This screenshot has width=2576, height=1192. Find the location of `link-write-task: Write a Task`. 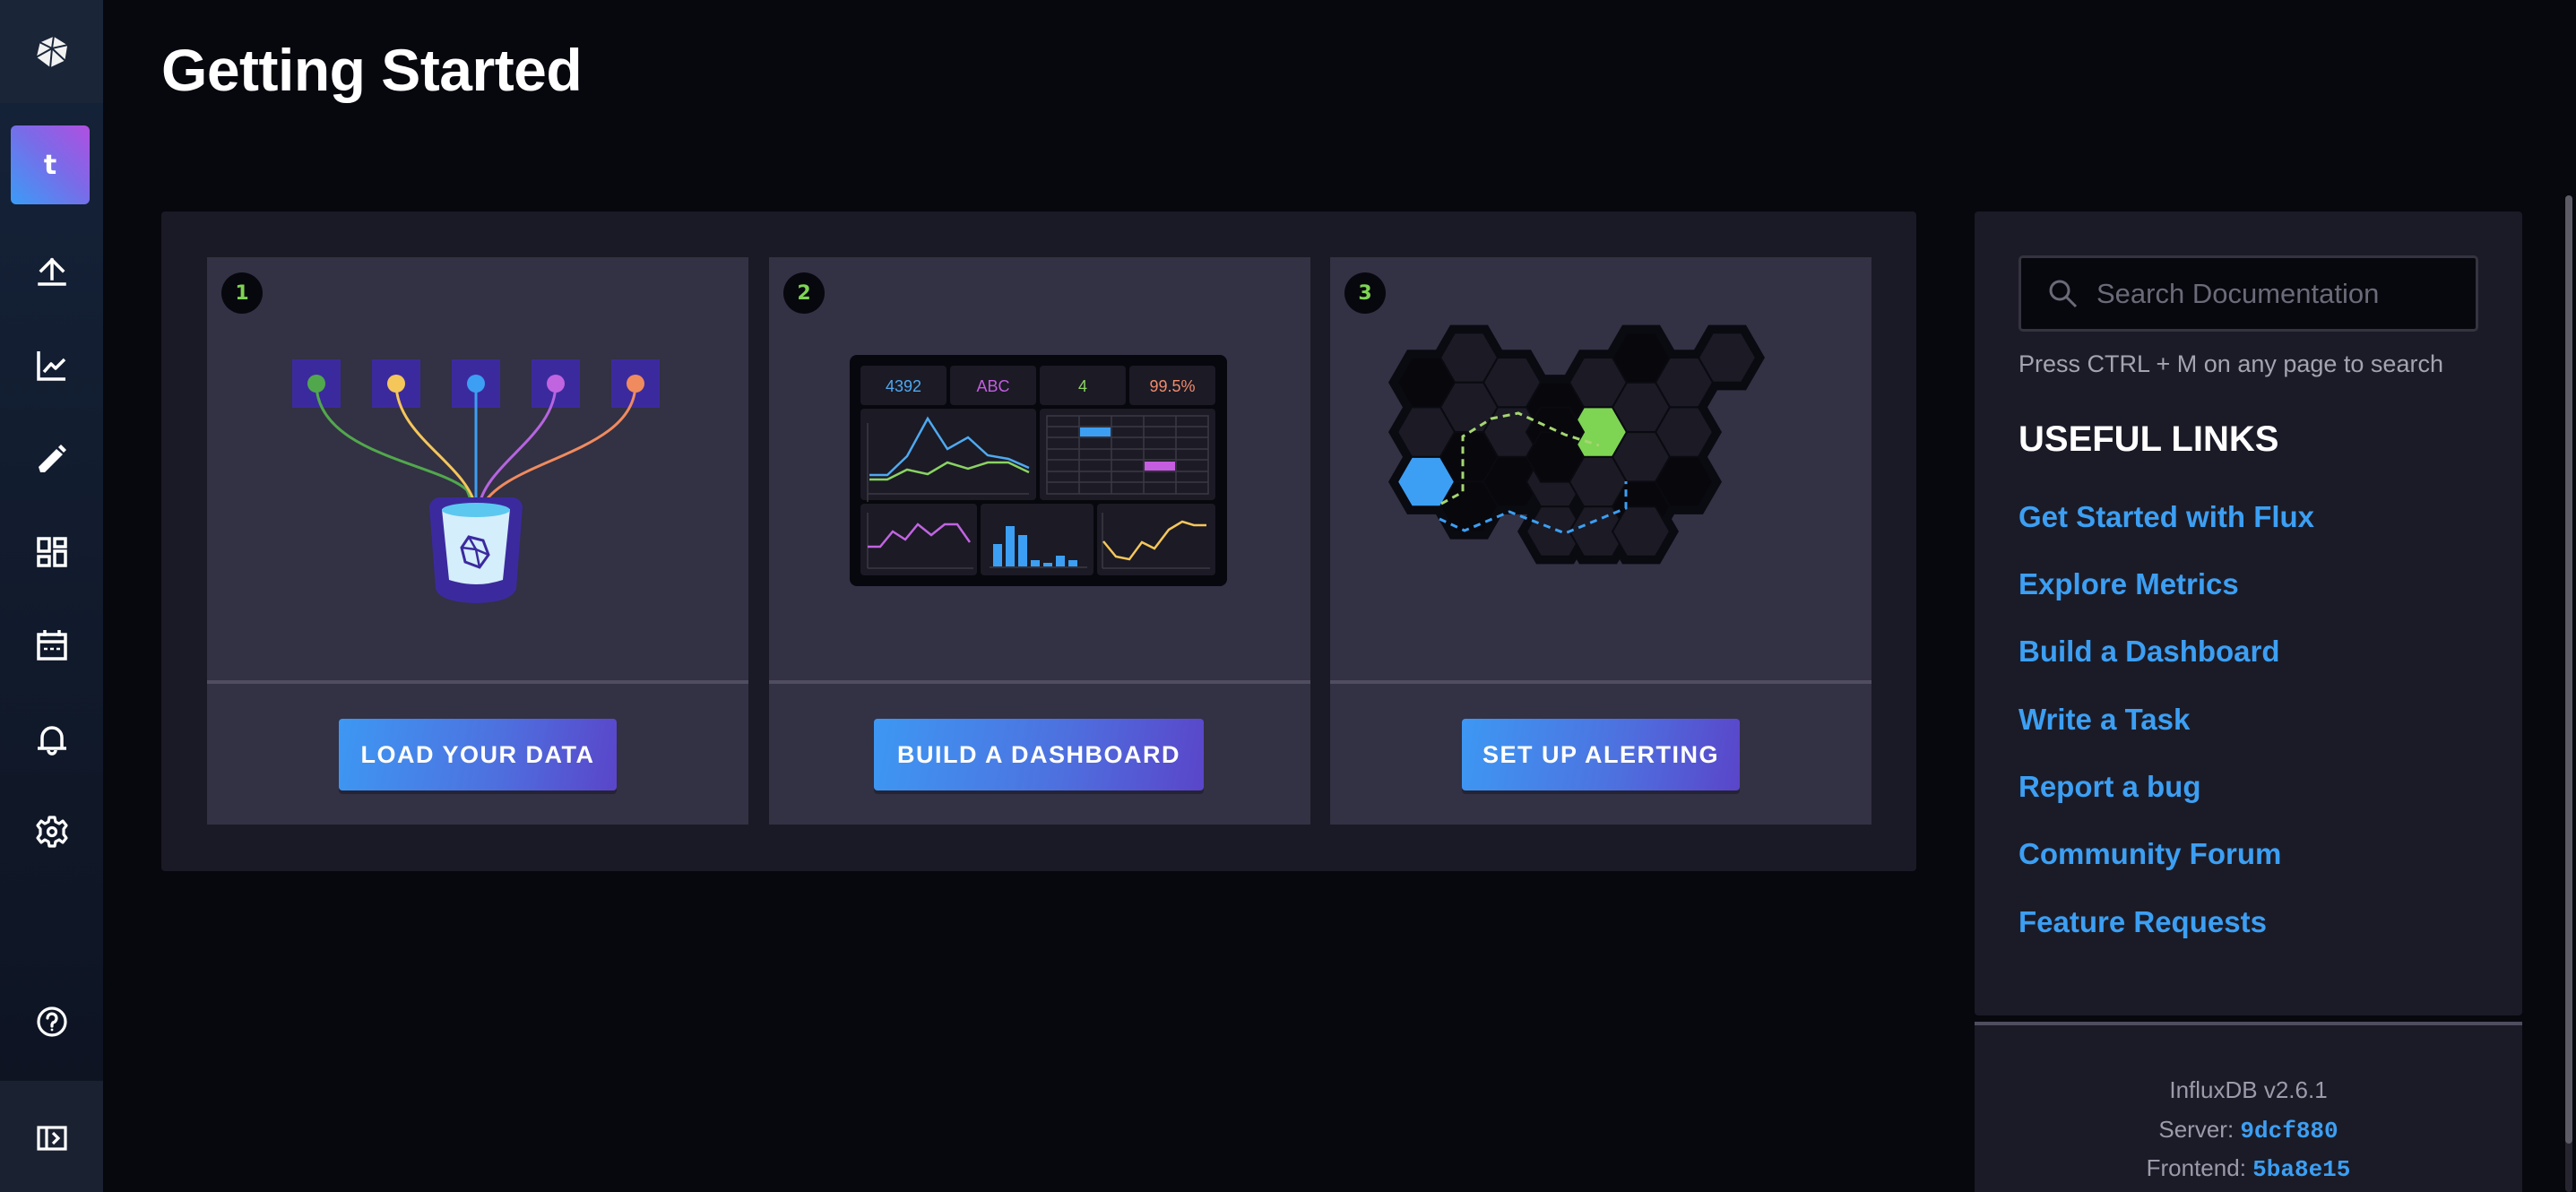

link-write-task: Write a Task is located at coordinates (2104, 720).